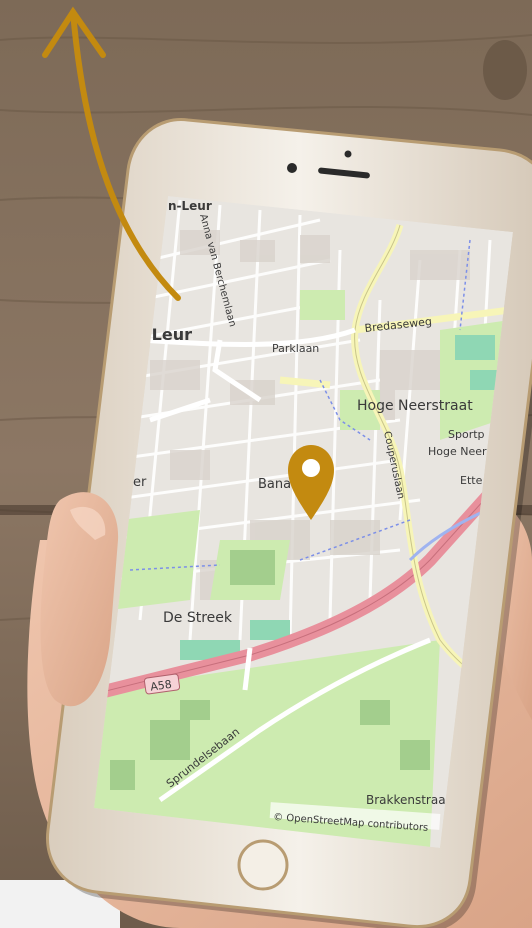 This screenshot has height=928, width=532. I want to click on label-parklaan: Parklaan, so click(295, 348).